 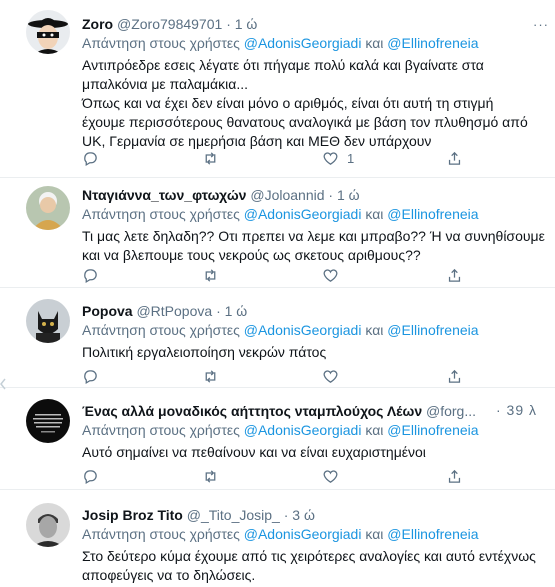 What do you see at coordinates (522, 410) in the screenshot?
I see `tweet-timestamp: 39 λ` at bounding box center [522, 410].